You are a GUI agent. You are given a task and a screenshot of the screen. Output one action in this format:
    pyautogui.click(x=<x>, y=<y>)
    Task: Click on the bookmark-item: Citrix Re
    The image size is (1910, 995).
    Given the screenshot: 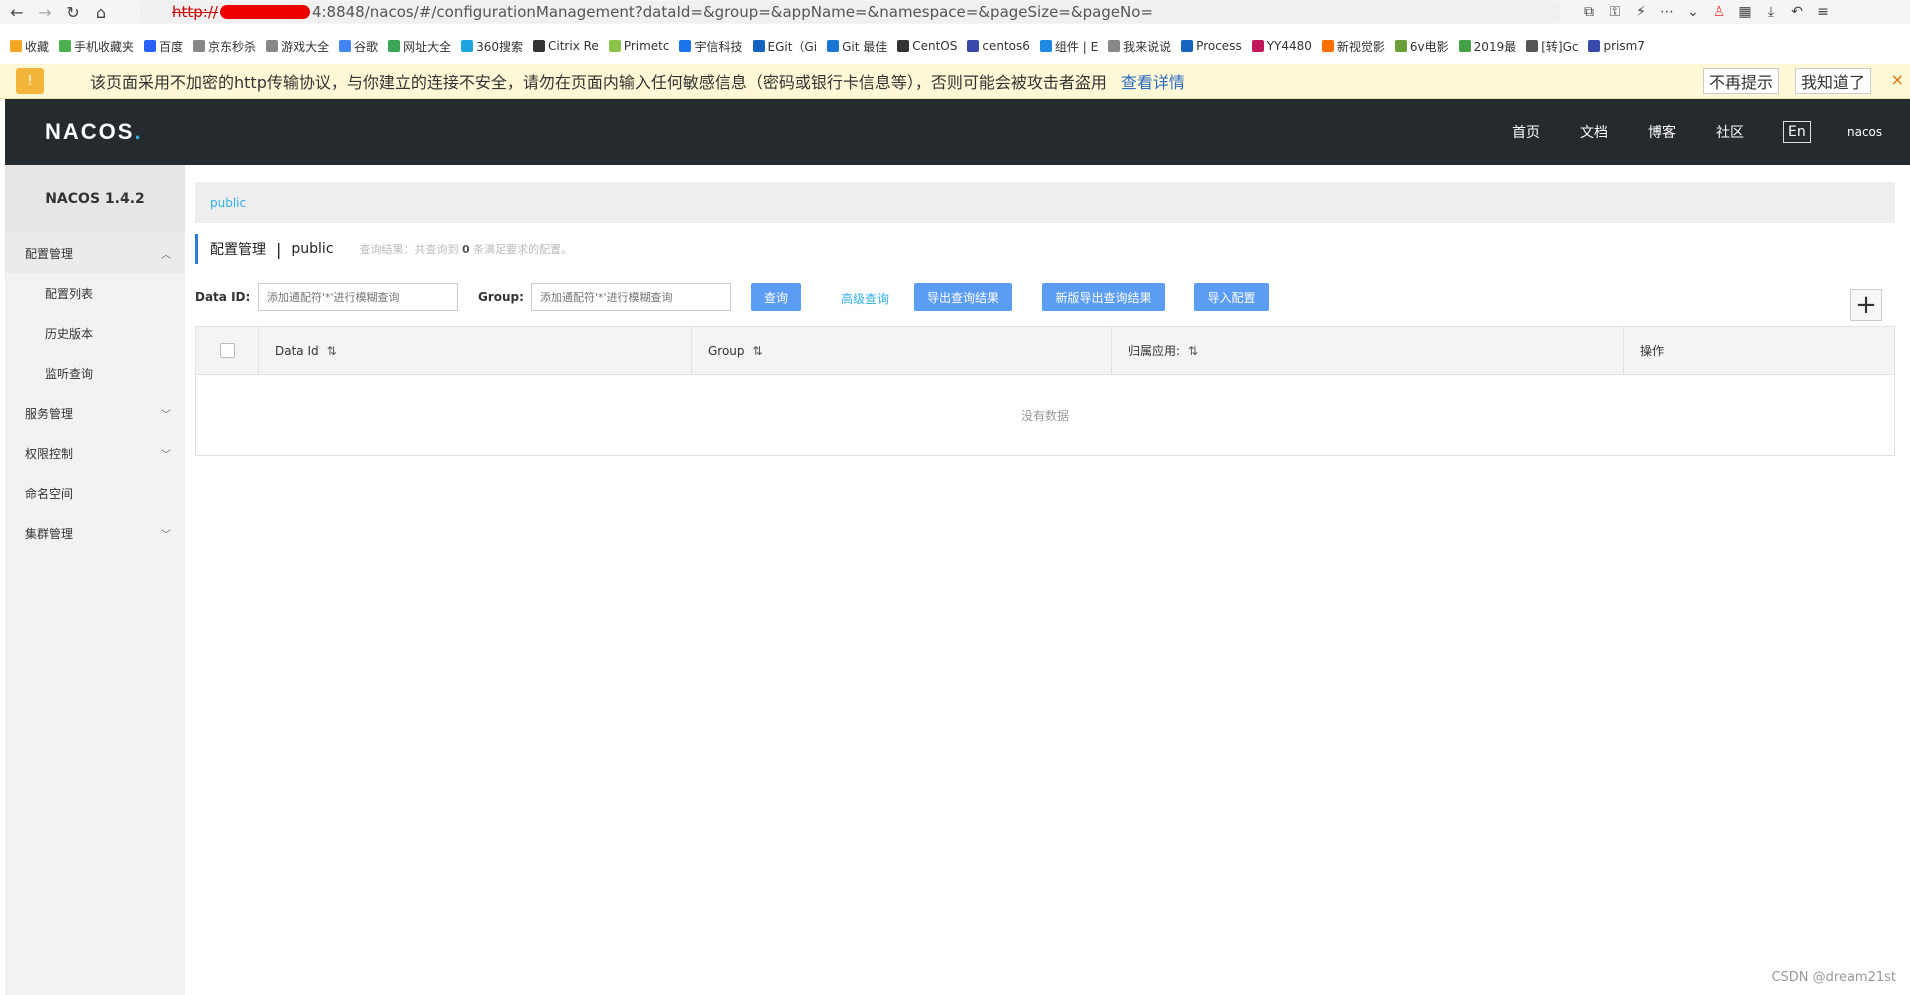 What is the action you would take?
    pyautogui.click(x=566, y=46)
    